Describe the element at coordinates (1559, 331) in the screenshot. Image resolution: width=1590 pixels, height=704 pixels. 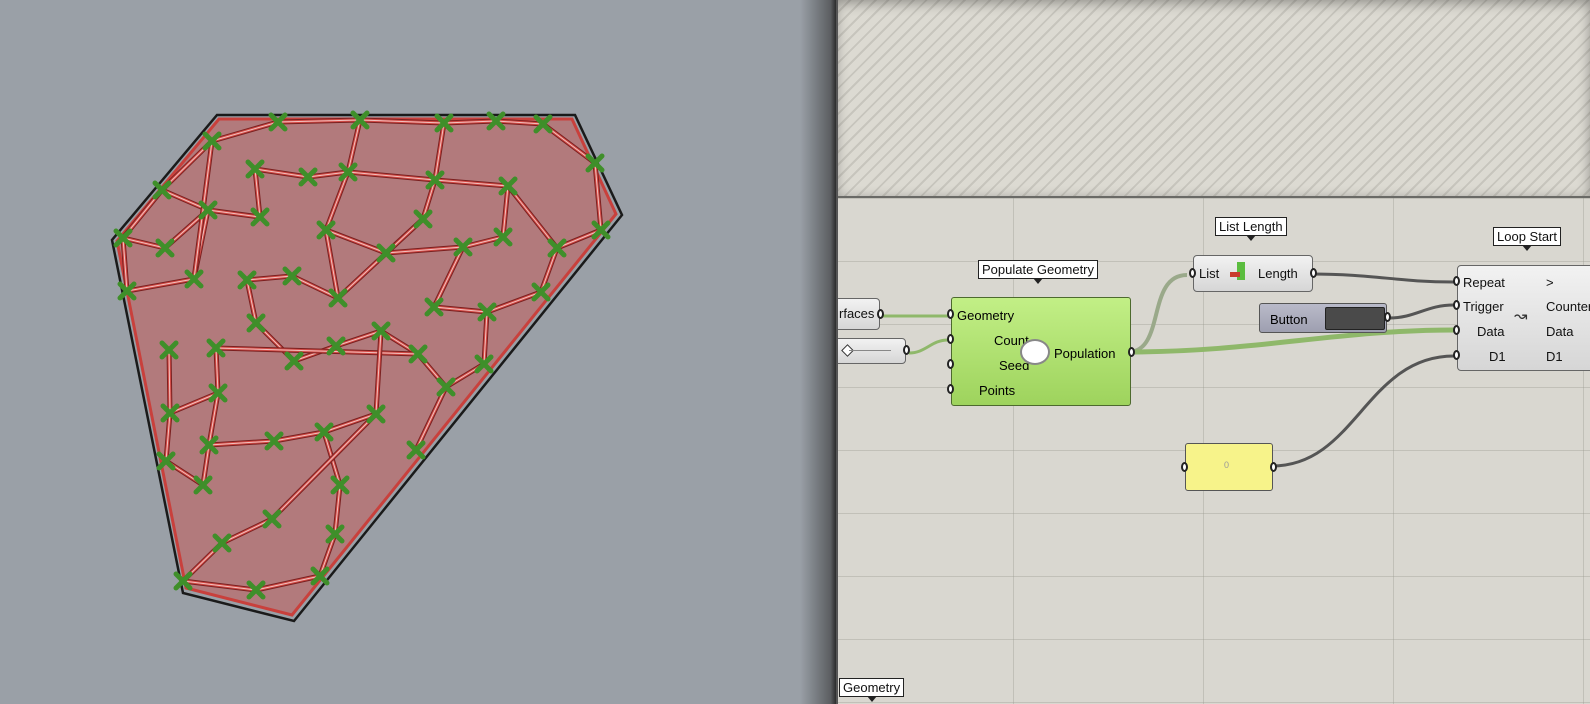
I see `loop-output-data: Data` at that location.